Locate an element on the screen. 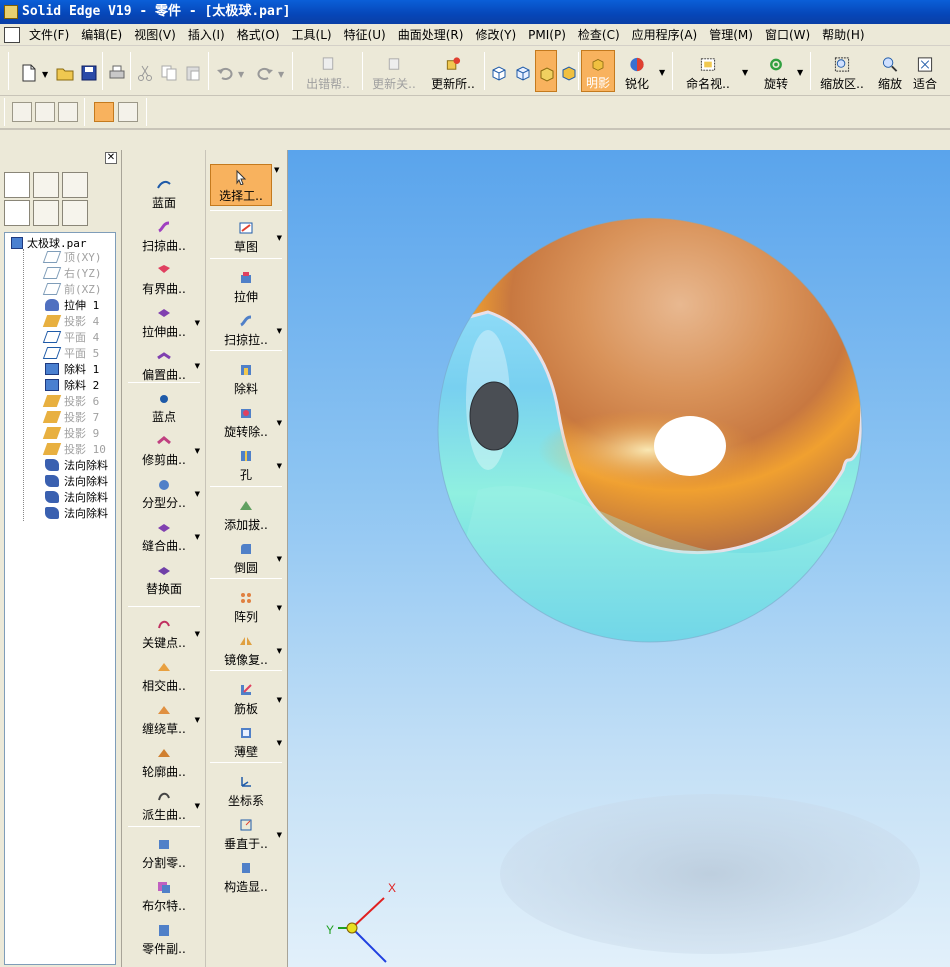  named-view-button: 命名视.. is located at coordinates (708, 71).